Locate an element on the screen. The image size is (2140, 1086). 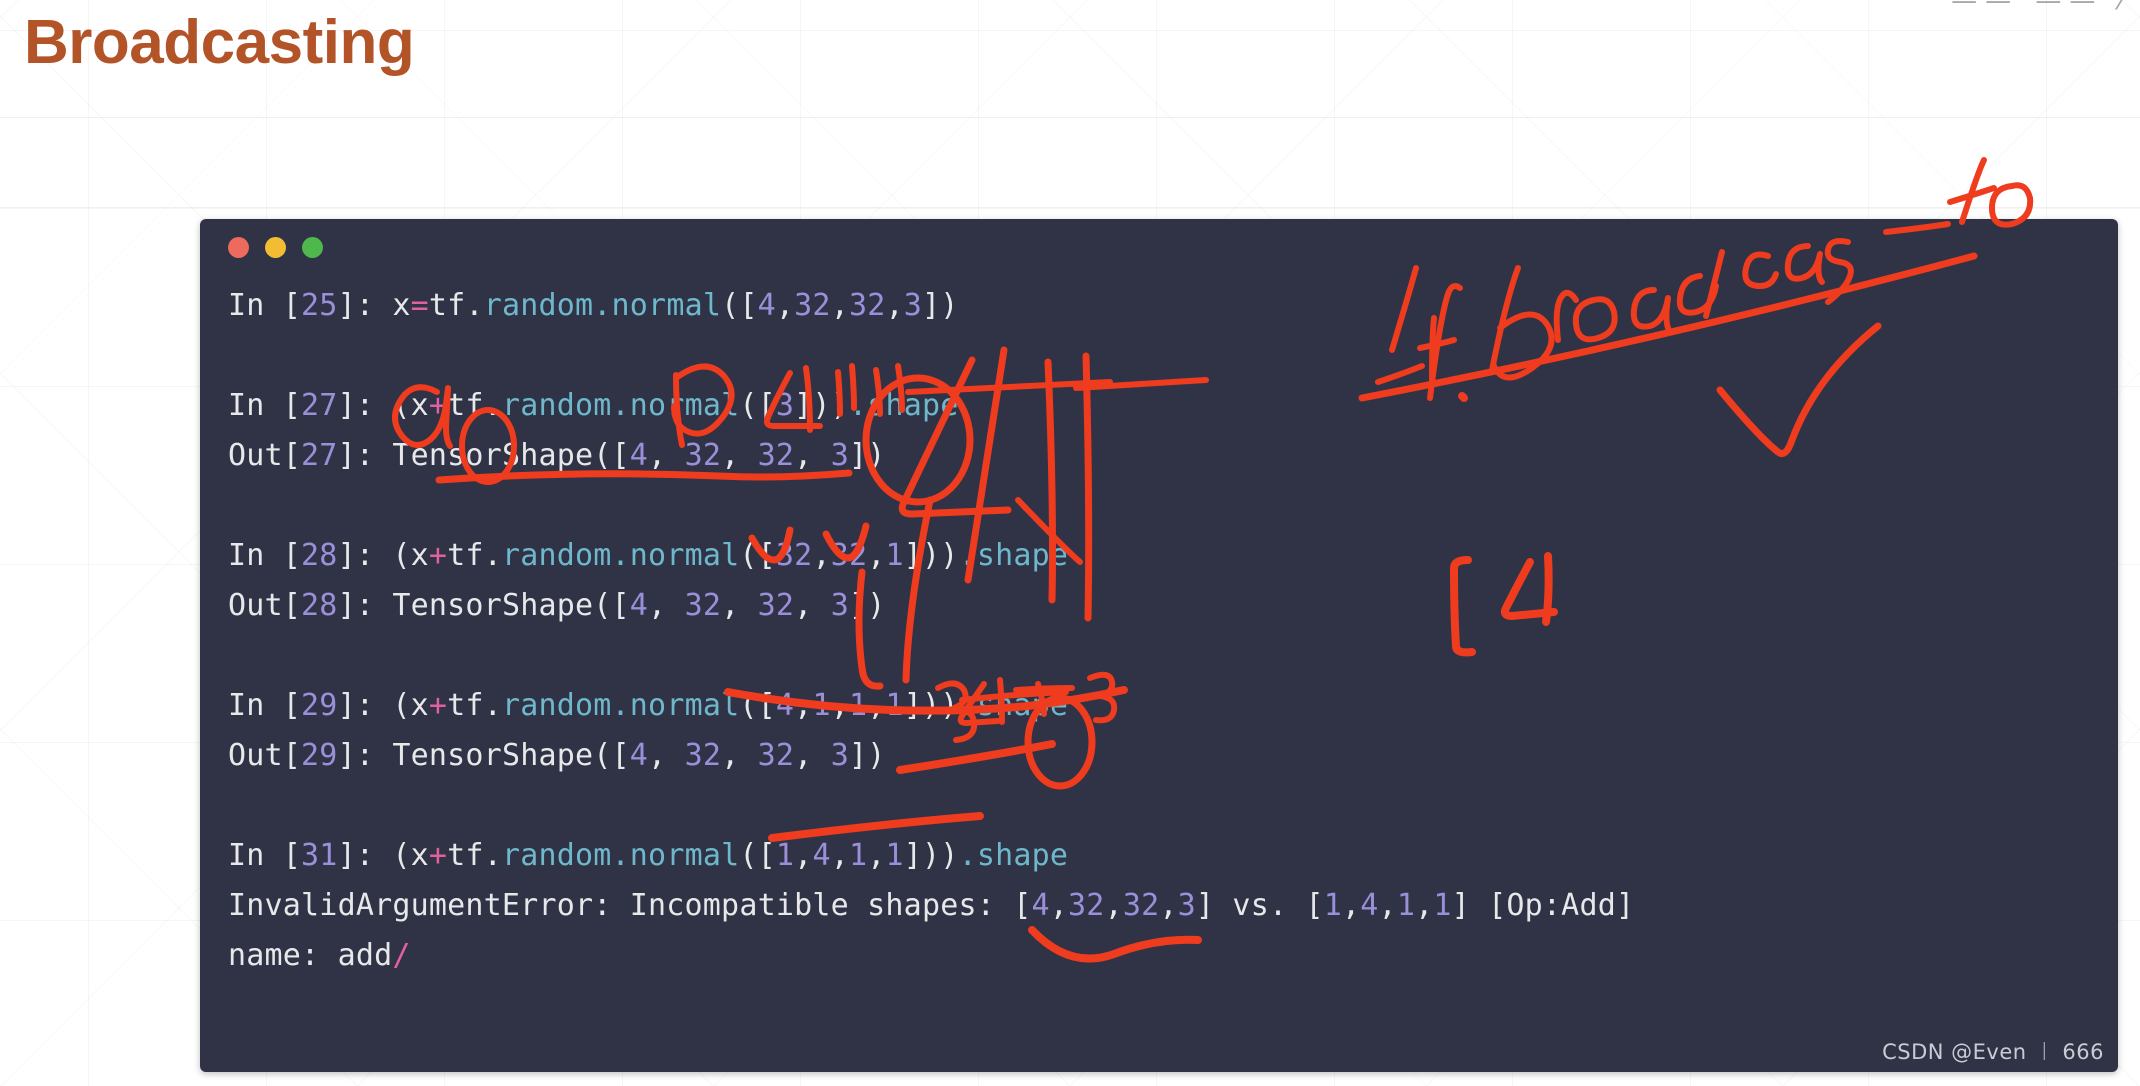
close-window-button is located at coordinates (238, 247).